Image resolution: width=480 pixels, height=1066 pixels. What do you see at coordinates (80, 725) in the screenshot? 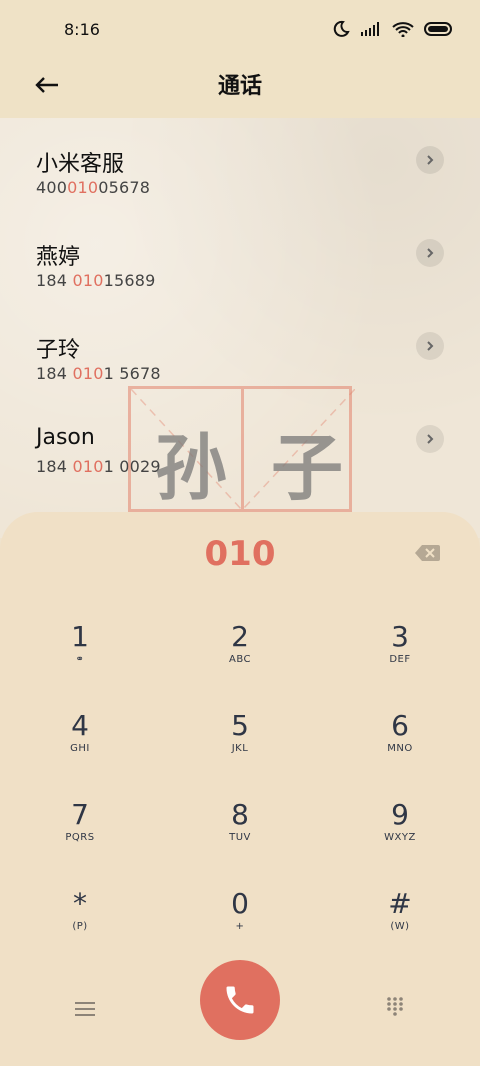
I see `key-digit: 4` at bounding box center [80, 725].